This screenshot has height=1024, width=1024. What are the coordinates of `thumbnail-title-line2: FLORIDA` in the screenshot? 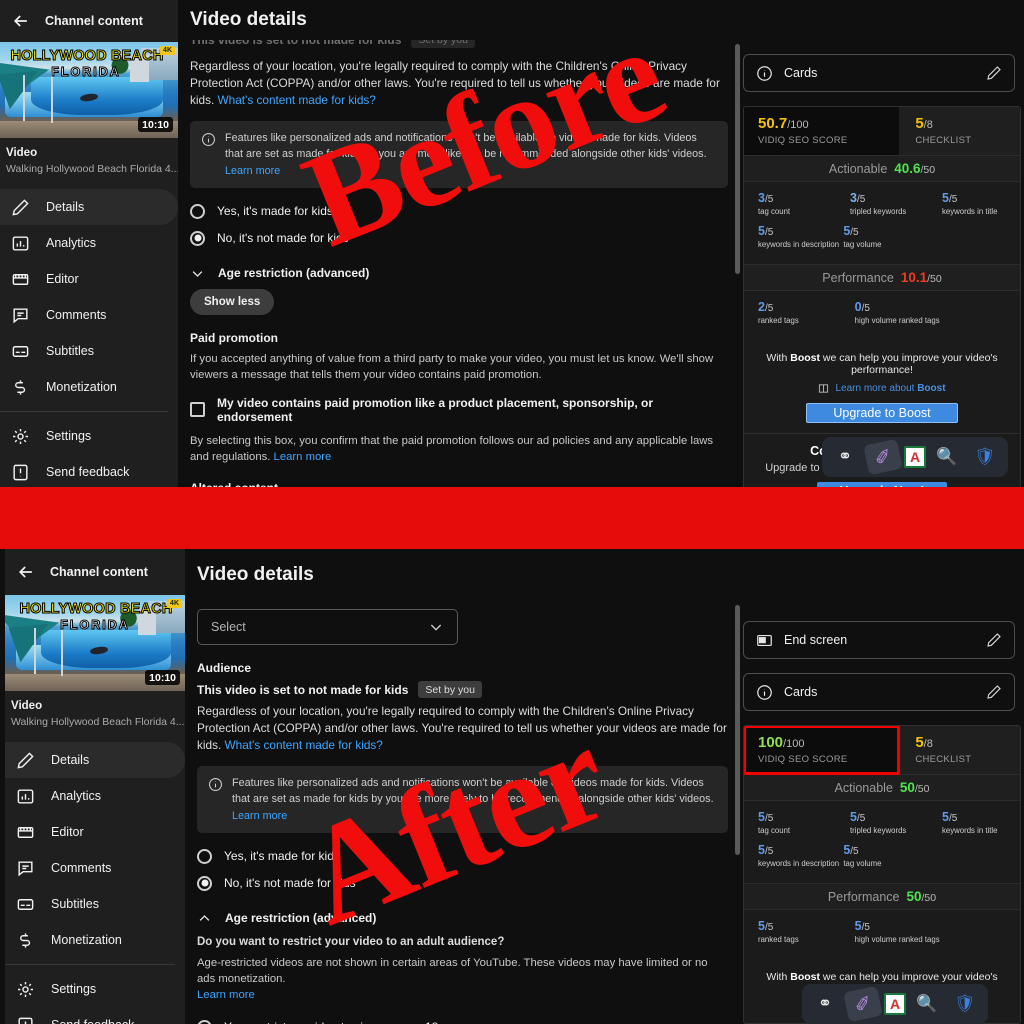 It's located at (86, 72).